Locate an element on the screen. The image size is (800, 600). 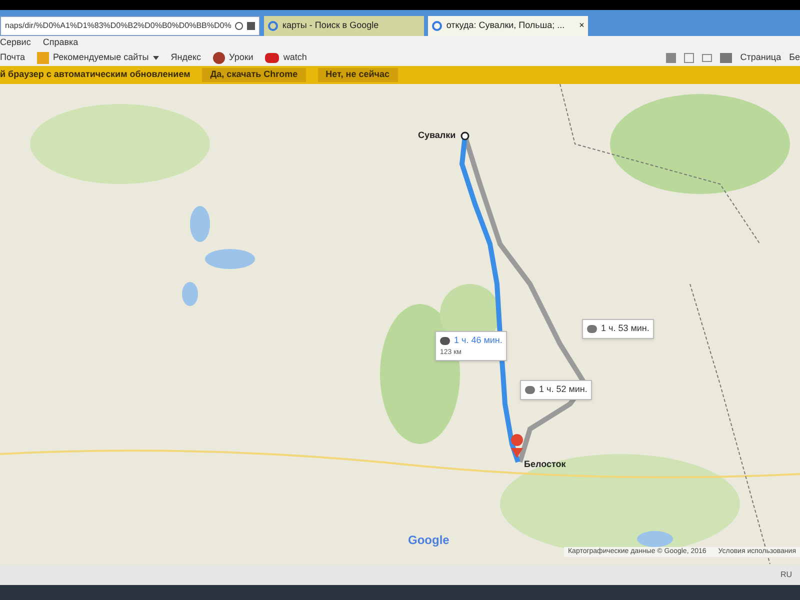
notification-text: й браузер с автоматическим обновлением is located at coordinates (95, 75).